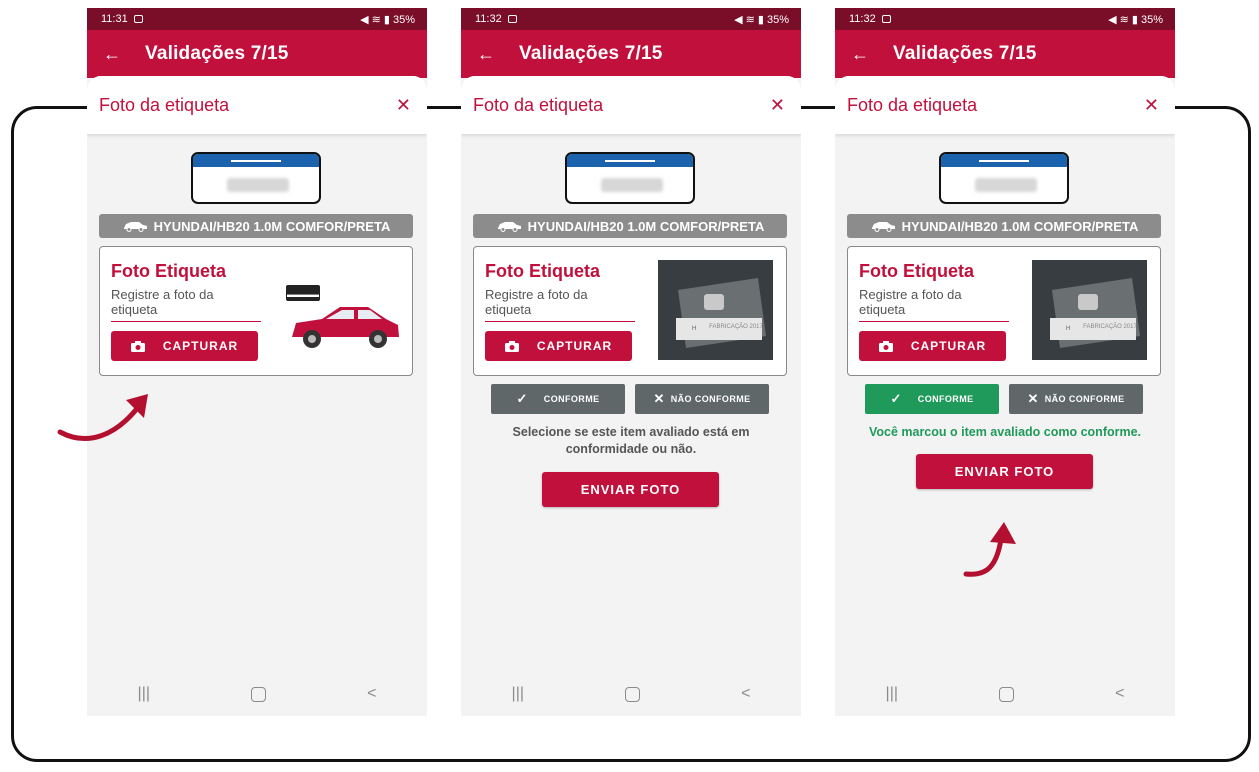  Describe the element at coordinates (631, 19) in the screenshot. I see `status-bar: 11:32 ◀︎ ≋ ▮ 35%` at that location.